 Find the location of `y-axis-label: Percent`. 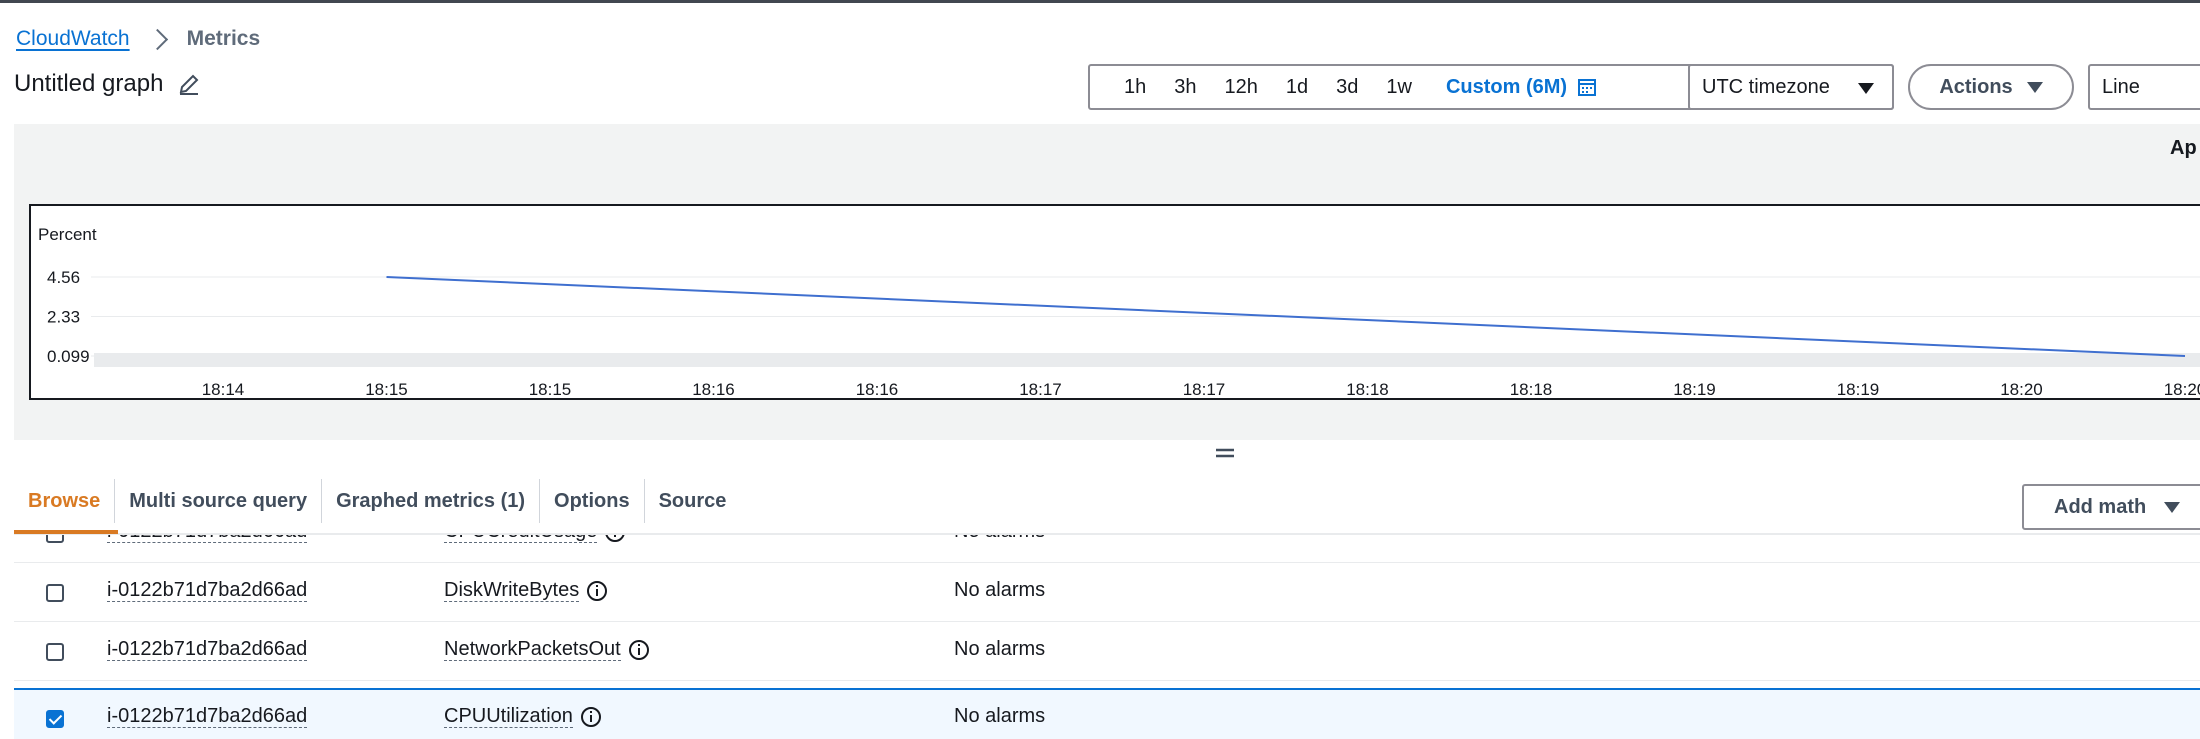

y-axis-label: Percent is located at coordinates (67, 234).